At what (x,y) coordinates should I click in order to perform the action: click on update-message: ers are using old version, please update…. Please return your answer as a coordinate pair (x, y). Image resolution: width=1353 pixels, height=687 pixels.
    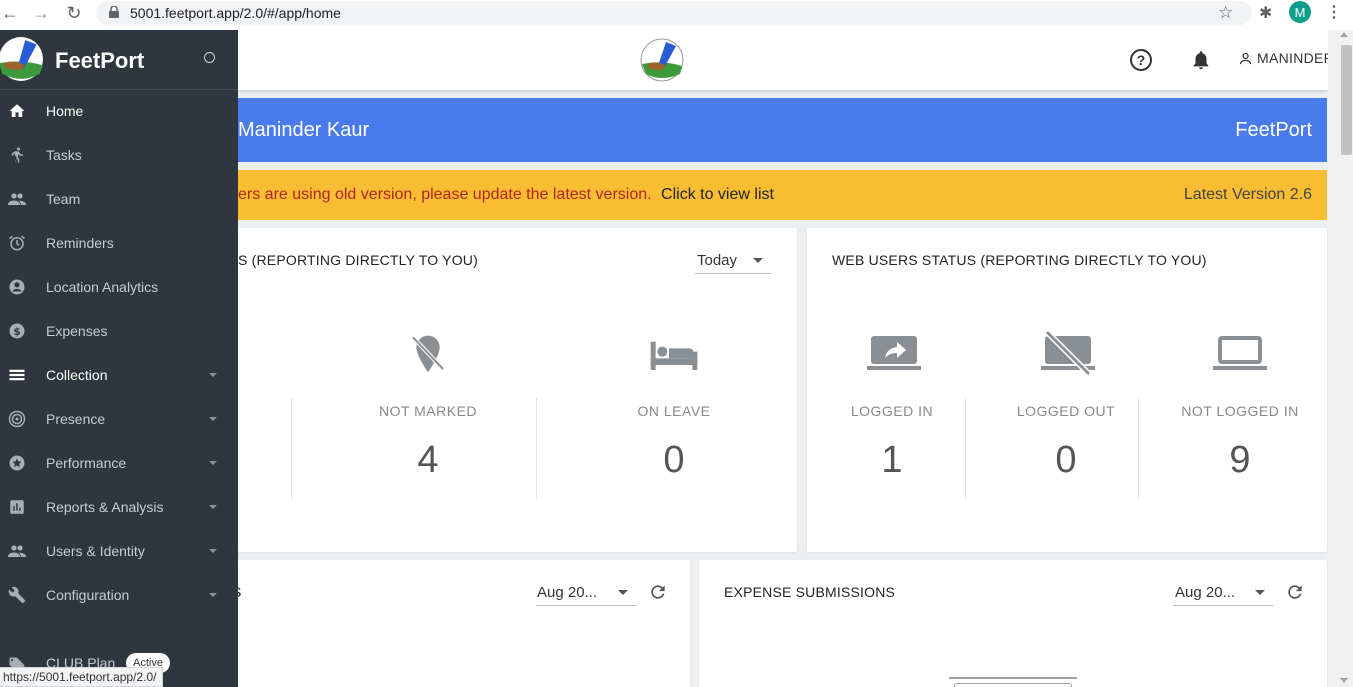
    Looking at the image, I should click on (445, 194).